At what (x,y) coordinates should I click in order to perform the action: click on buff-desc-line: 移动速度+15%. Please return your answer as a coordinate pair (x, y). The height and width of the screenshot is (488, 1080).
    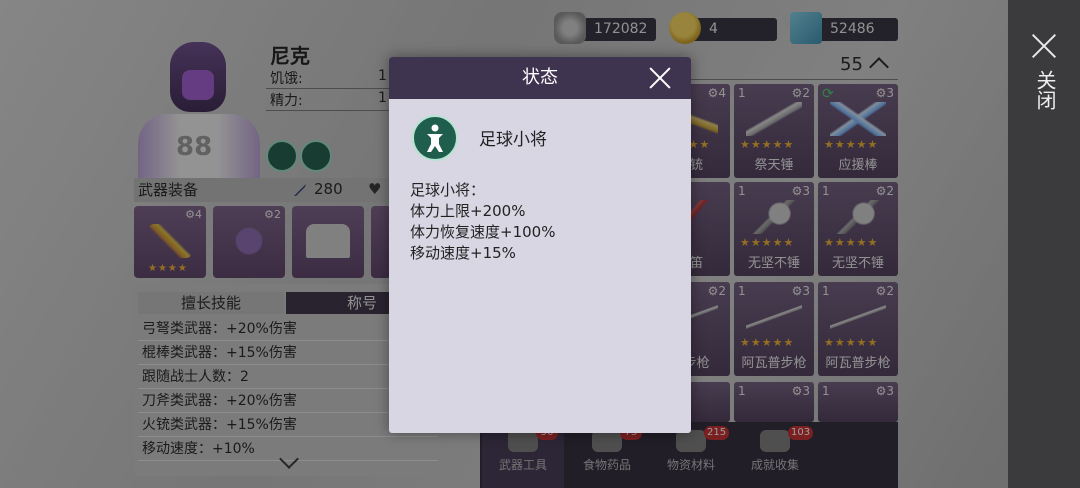
    Looking at the image, I should click on (463, 253).